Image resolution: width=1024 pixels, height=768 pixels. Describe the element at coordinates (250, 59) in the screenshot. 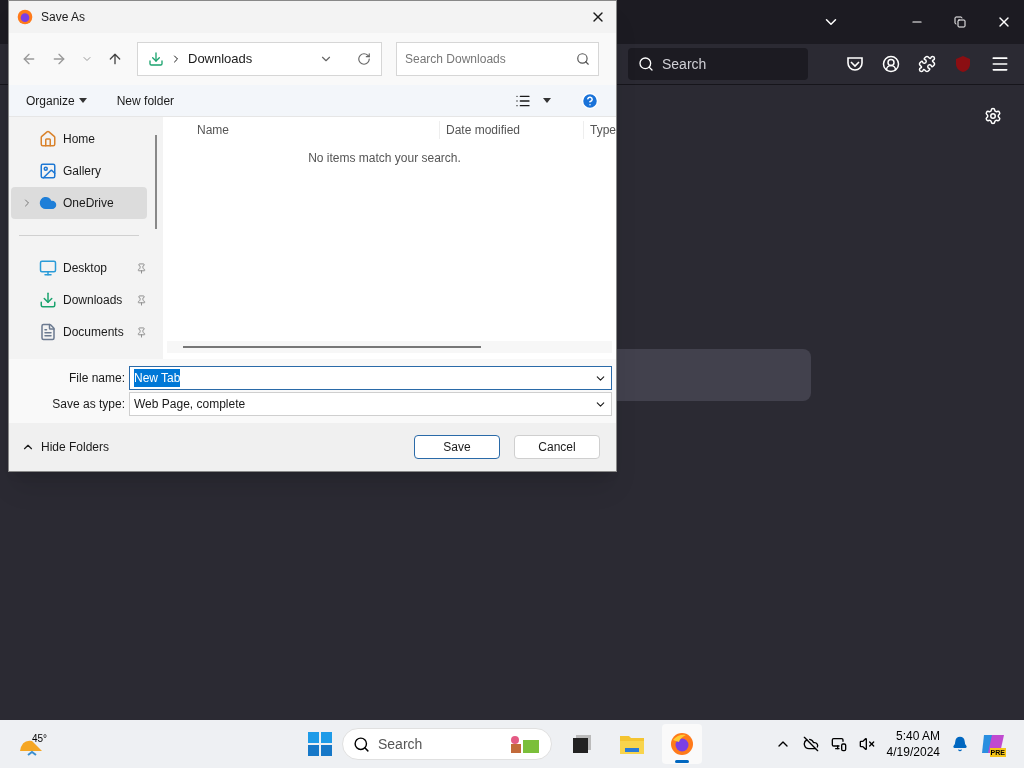

I see `breadcrumb: Downloads` at that location.